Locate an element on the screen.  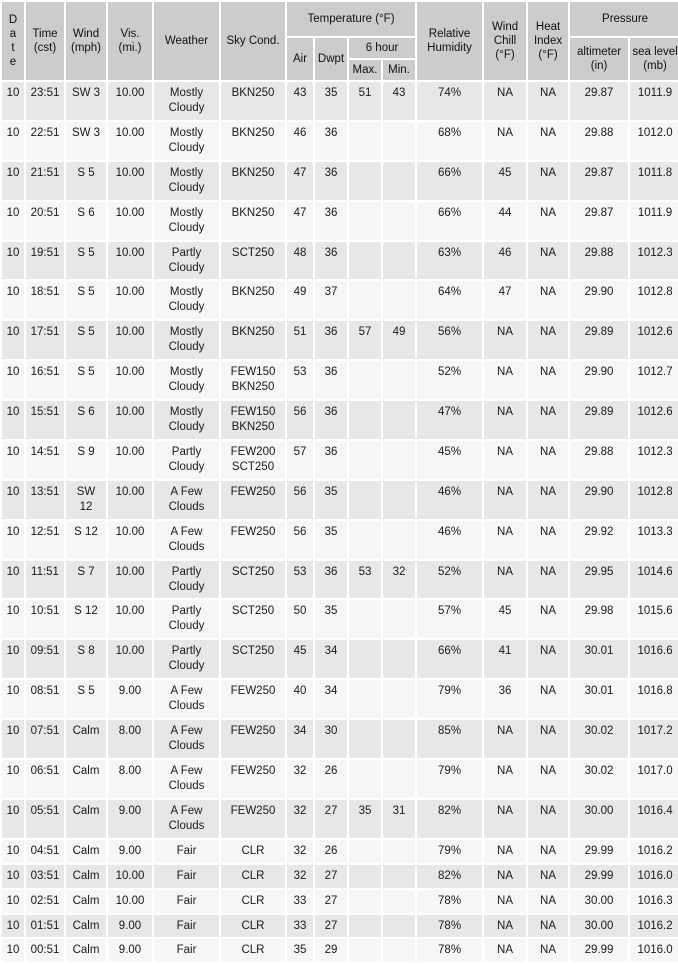
cell-air-temp: 56 is located at coordinates (300, 499).